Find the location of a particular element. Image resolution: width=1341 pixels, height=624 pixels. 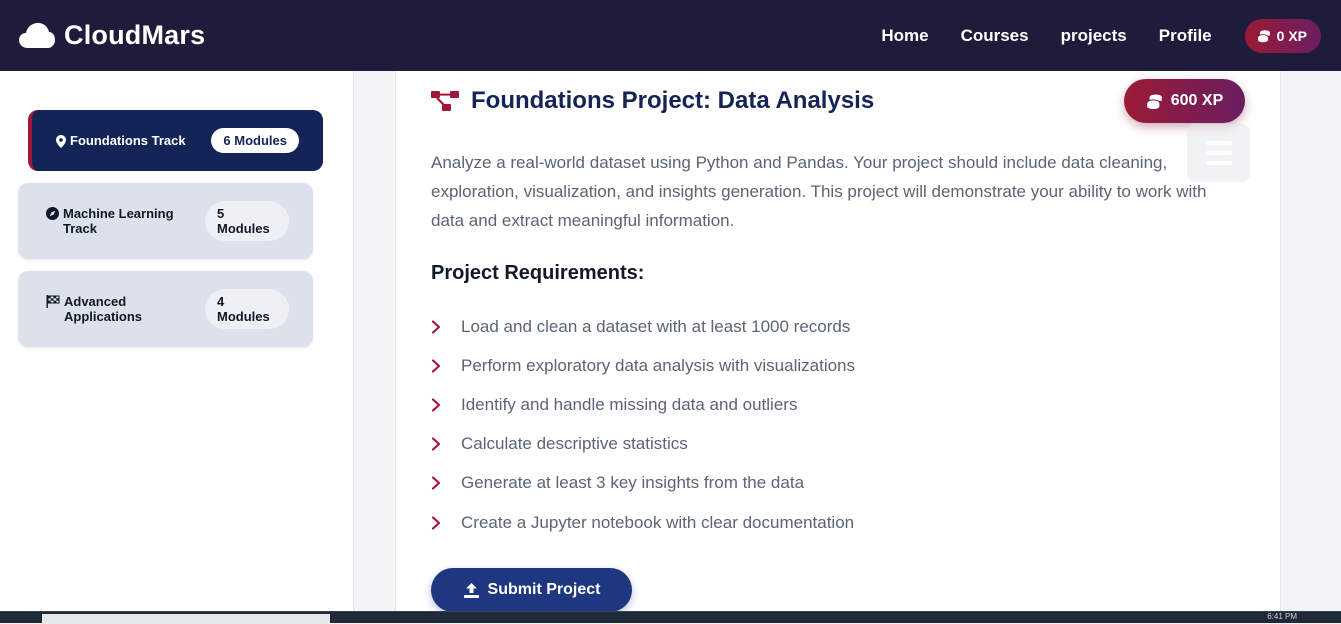

nav-link-projects: projects is located at coordinates (1094, 36).